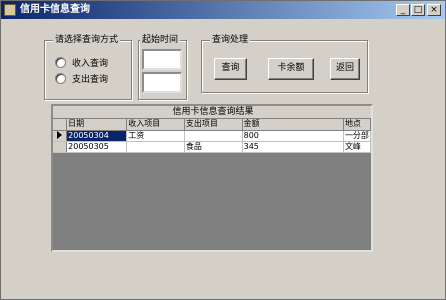 This screenshot has width=446, height=300. Describe the element at coordinates (357, 136) in the screenshot. I see `table-cell: 一分部` at that location.